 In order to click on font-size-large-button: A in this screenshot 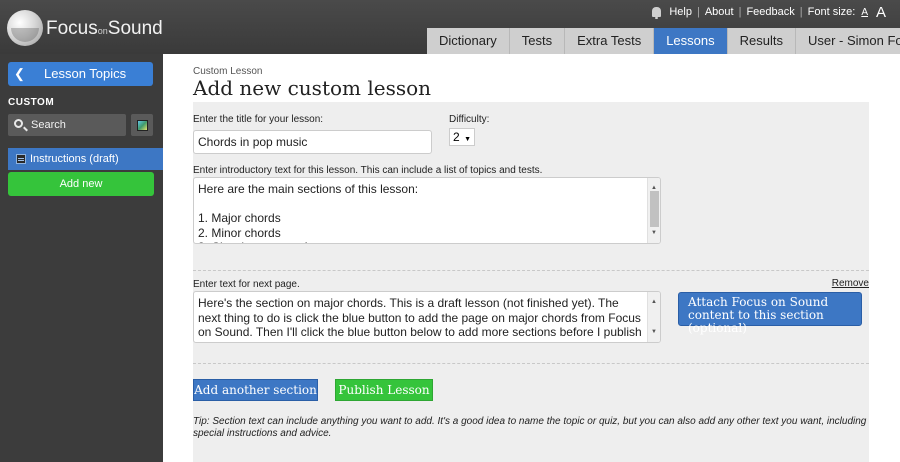, I will do `click(881, 12)`.